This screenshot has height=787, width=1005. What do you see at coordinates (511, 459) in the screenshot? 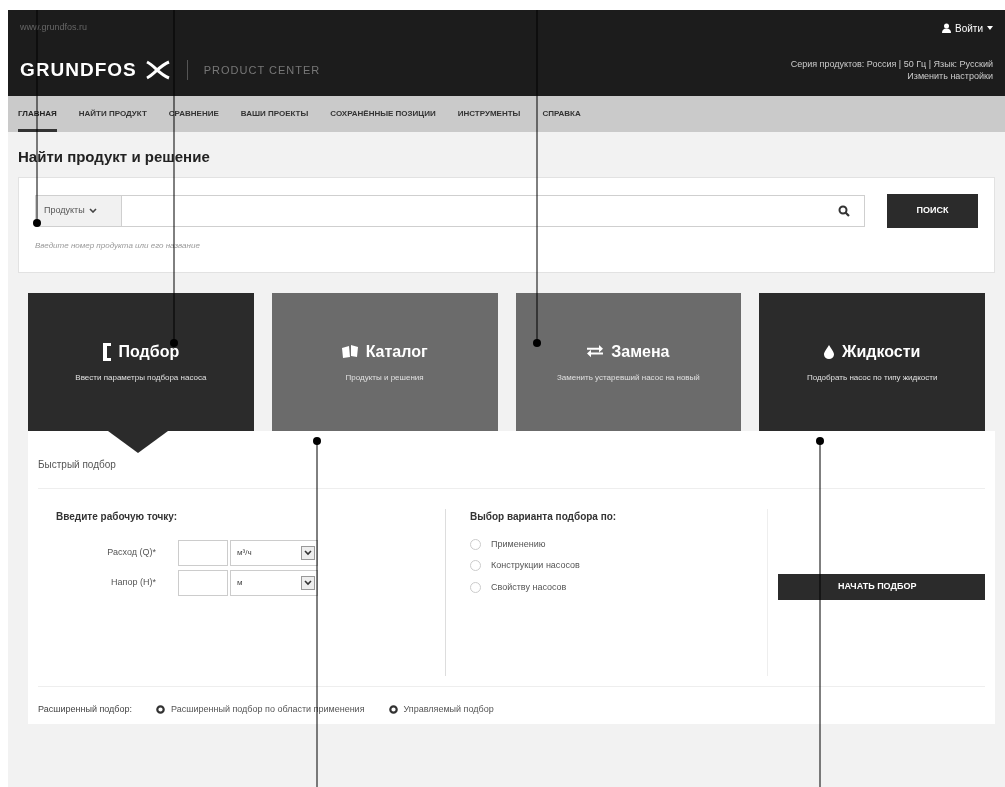
I see `panel-title: Быстрый подбор` at bounding box center [511, 459].